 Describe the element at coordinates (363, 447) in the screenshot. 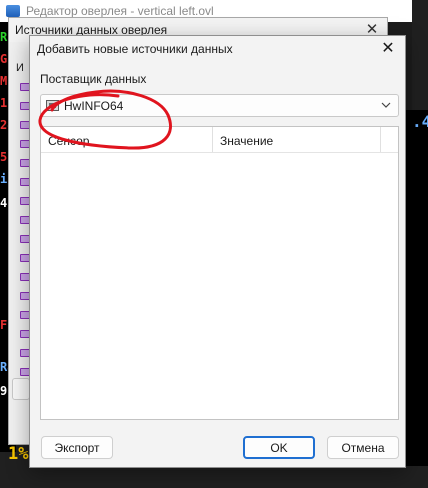

I see `cancel-button: Отмена` at that location.